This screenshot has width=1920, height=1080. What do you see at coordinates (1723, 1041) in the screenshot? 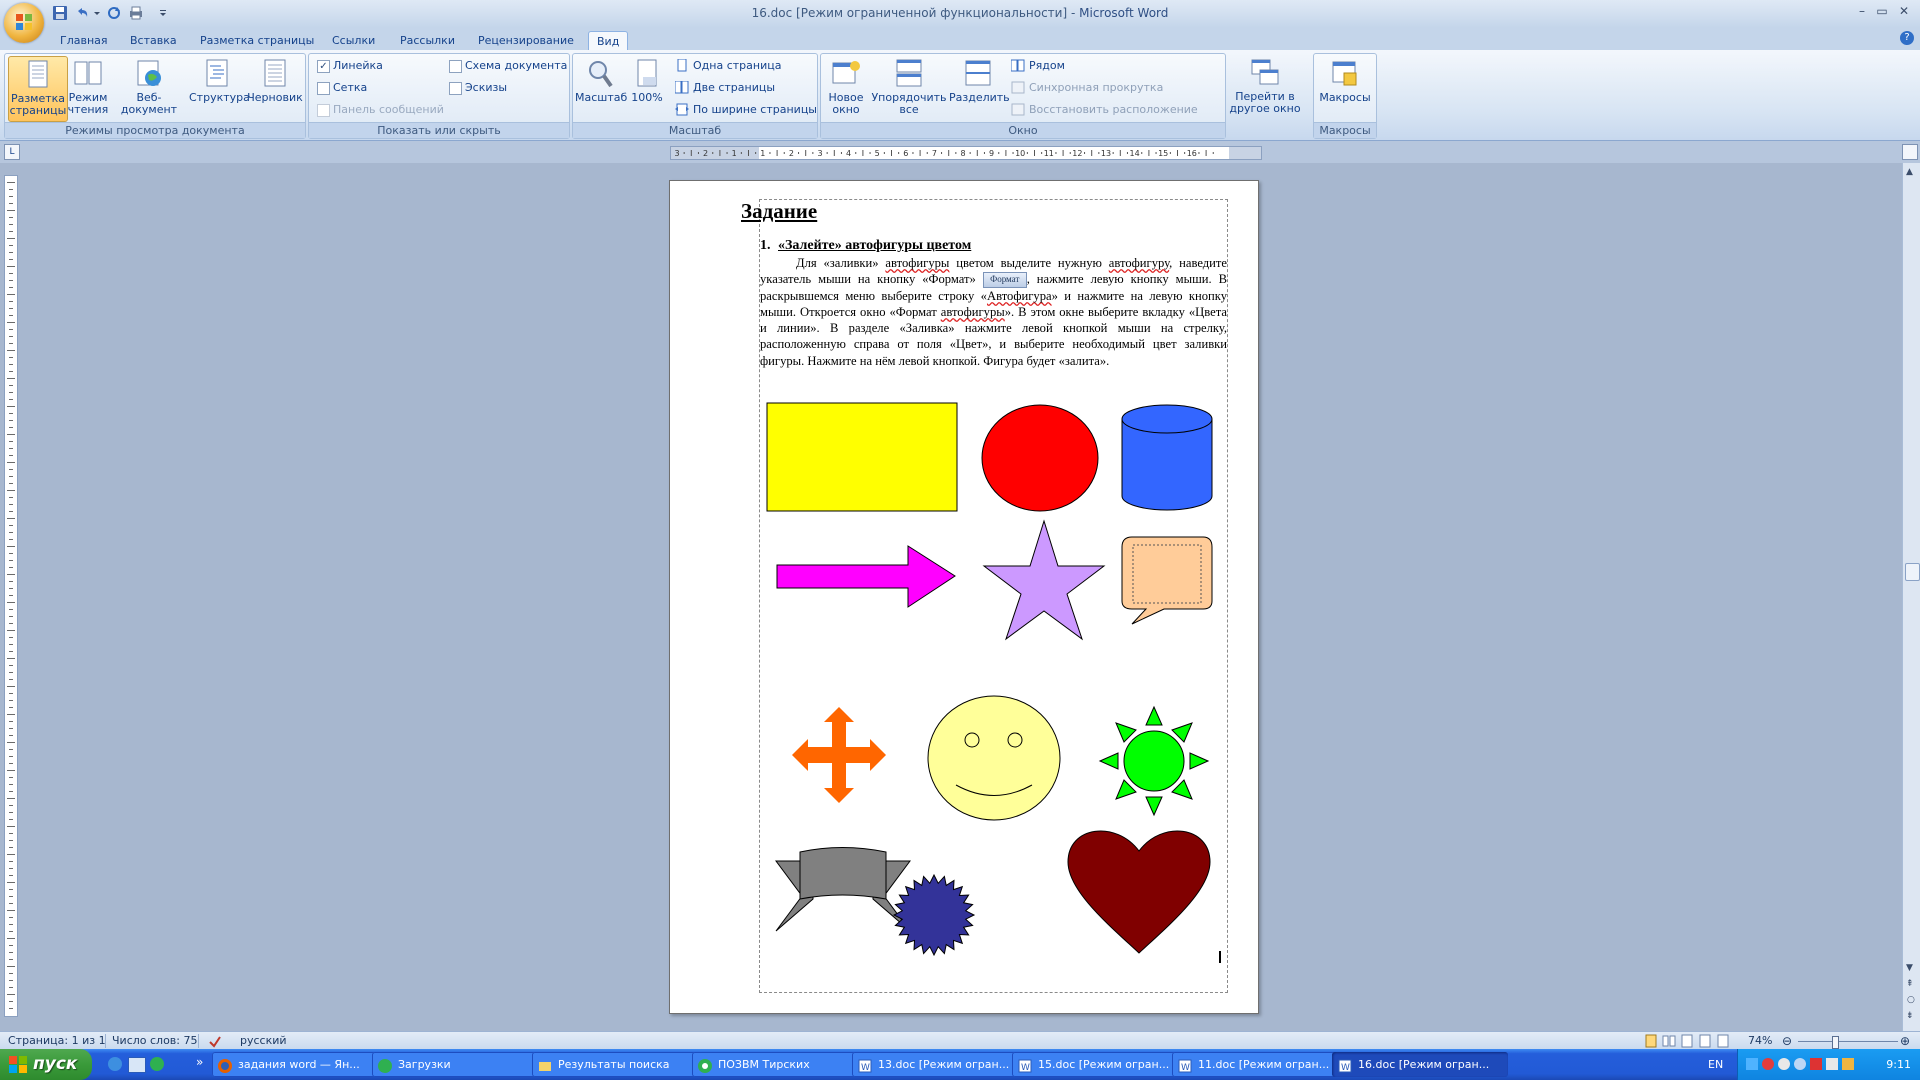
I see `draft-view-icon` at bounding box center [1723, 1041].